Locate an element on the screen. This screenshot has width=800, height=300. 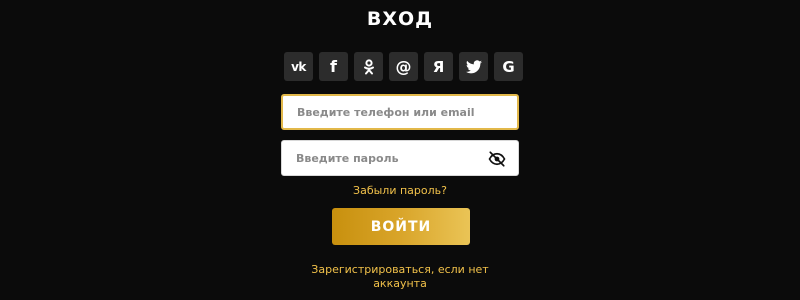
mail-login-button: @ is located at coordinates (403, 66).